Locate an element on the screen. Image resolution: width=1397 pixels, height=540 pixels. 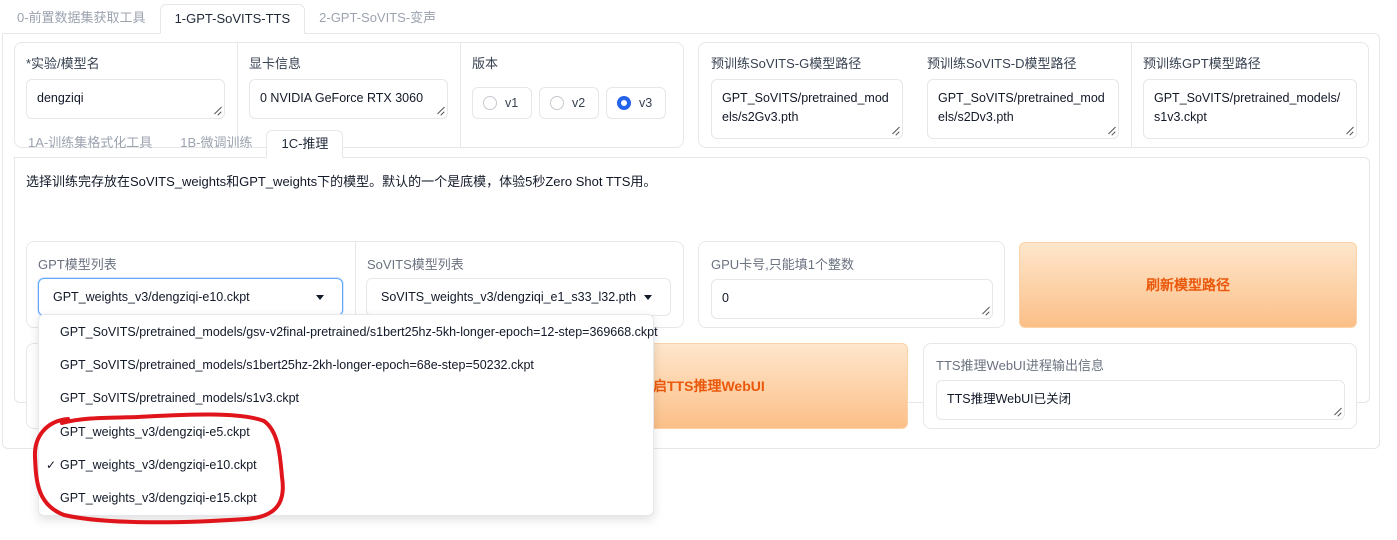
pretrained-sovits-d-label: 预训练SoVITS-D模型路径 is located at coordinates (1002, 63).